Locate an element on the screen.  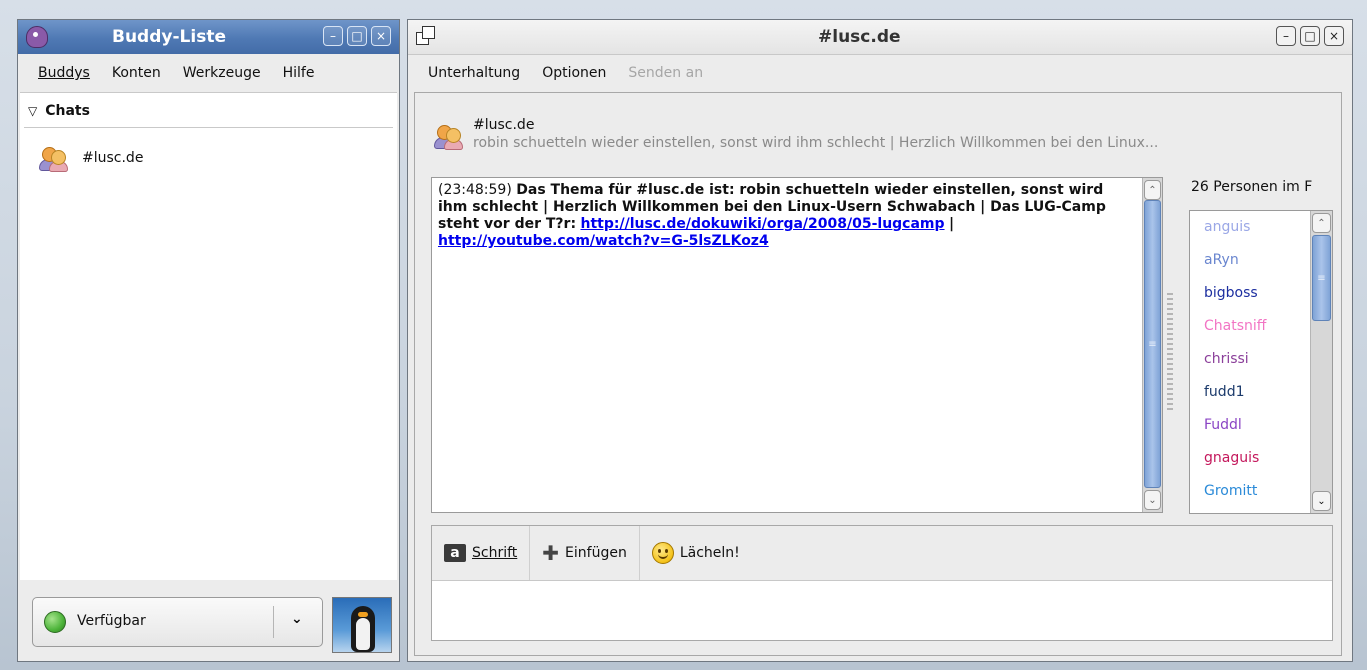
input-area: a Schrift ✚ Einfügen Lächeln! is located at coordinates (882, 583).